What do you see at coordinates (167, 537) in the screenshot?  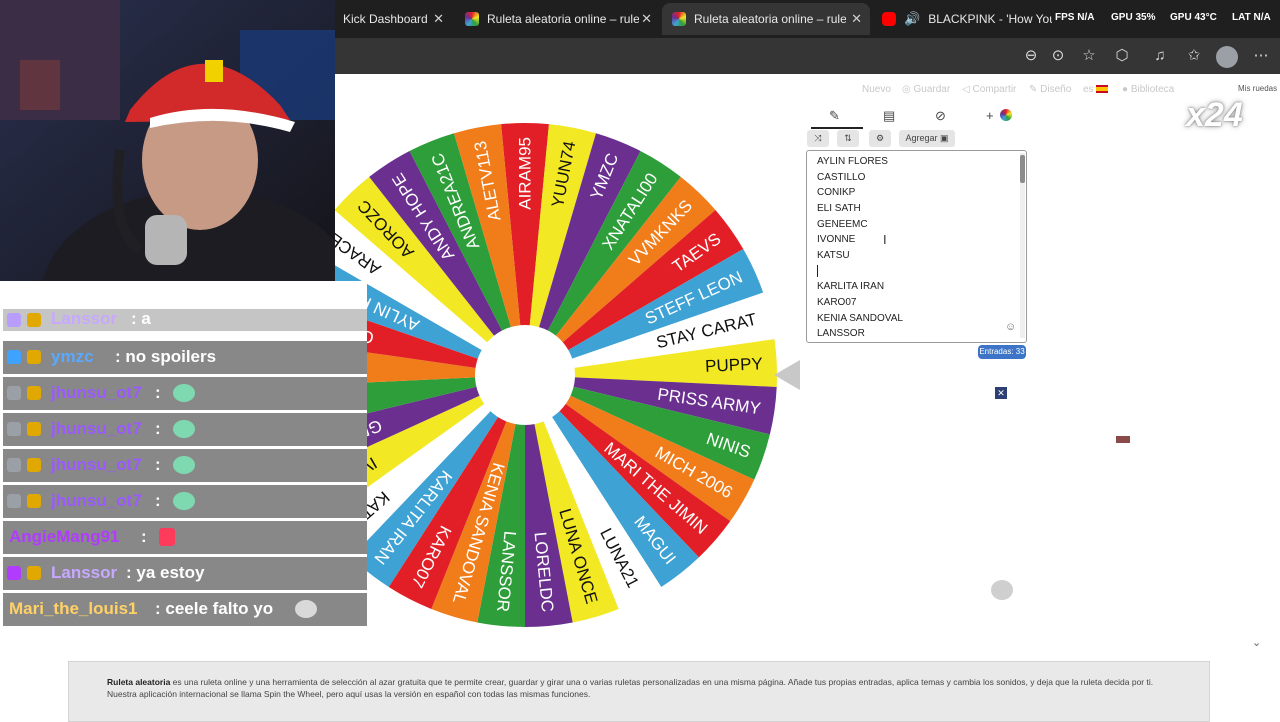 I see `ribbon-emote-icon` at bounding box center [167, 537].